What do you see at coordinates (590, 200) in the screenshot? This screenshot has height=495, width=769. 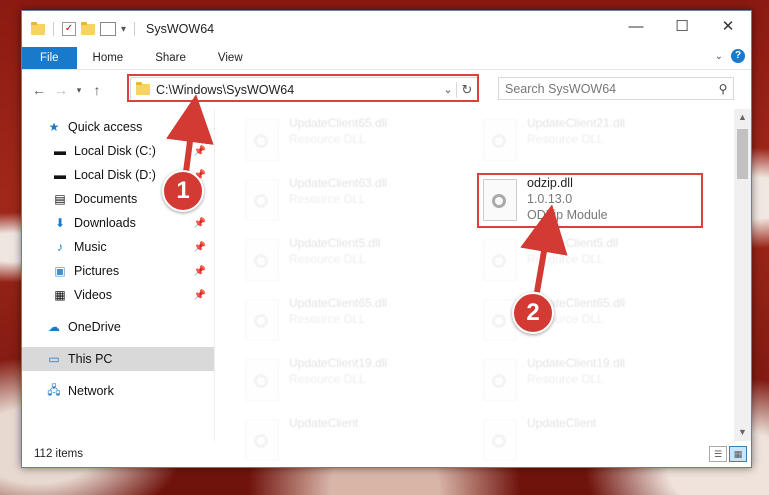 I see `file-highlight-box` at bounding box center [590, 200].